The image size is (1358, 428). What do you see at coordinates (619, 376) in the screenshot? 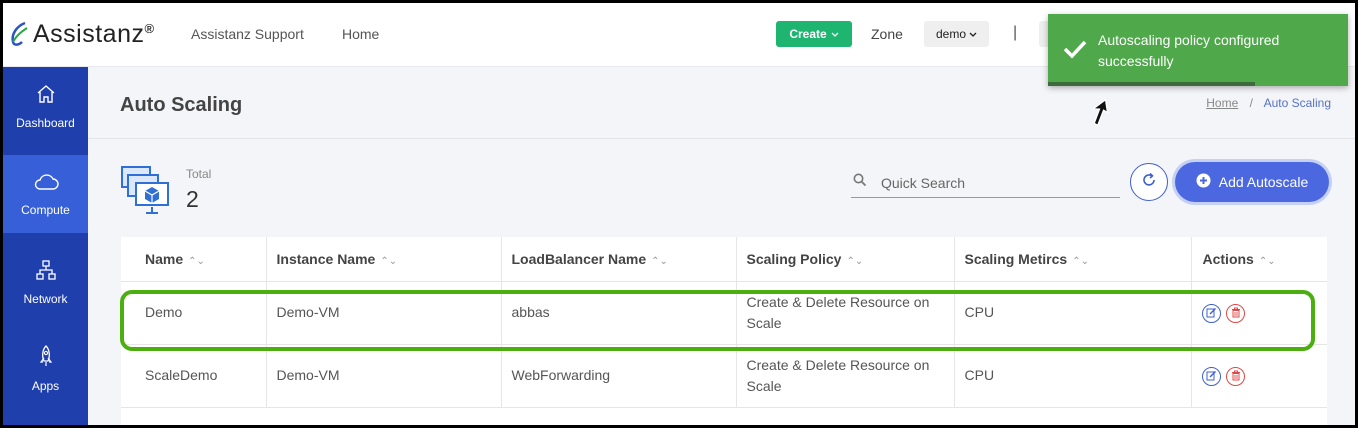
I see `cell-loadbalancer-name: WebForwarding` at bounding box center [619, 376].